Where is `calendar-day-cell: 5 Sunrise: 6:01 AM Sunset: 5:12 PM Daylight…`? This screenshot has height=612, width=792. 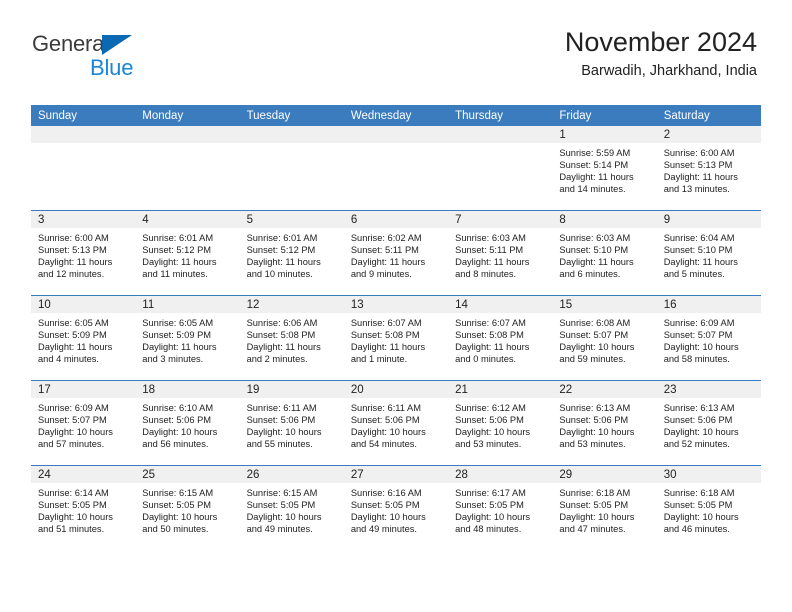
calendar-day-cell: 5 Sunrise: 6:01 AM Sunset: 5:12 PM Daylight… is located at coordinates (291, 253).